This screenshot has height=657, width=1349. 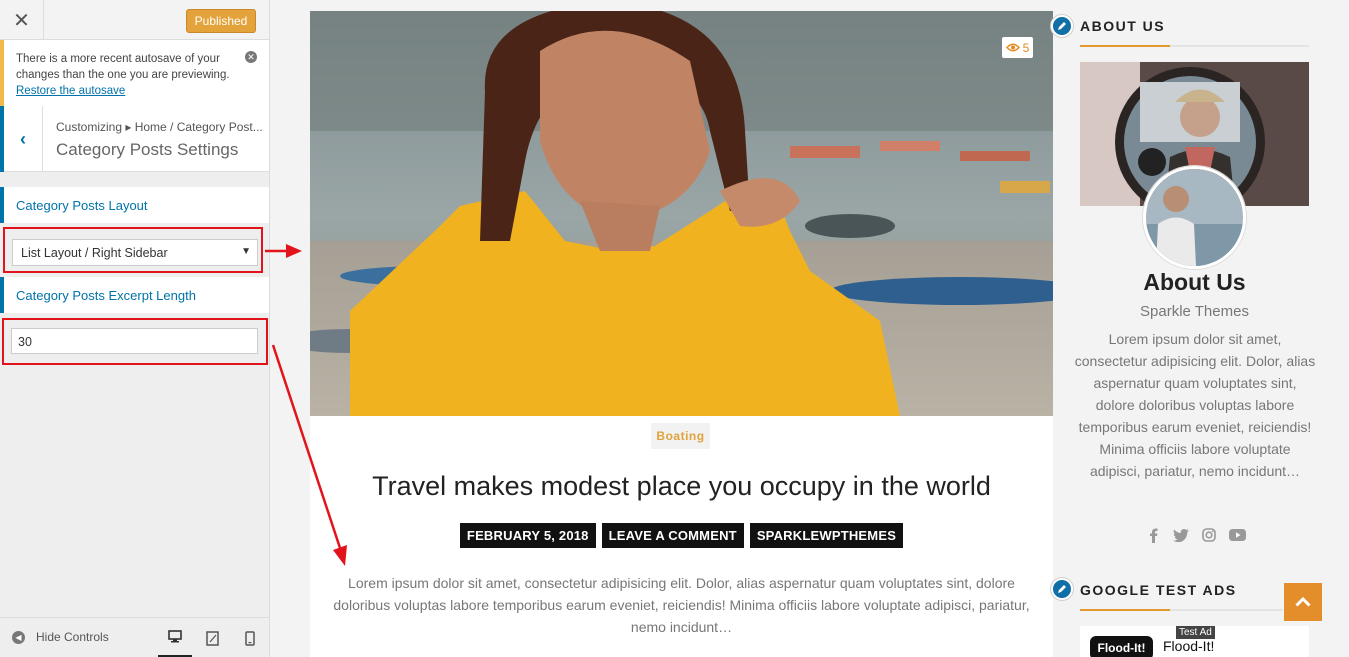 I want to click on chevron-left-icon: ‹, so click(x=23, y=138).